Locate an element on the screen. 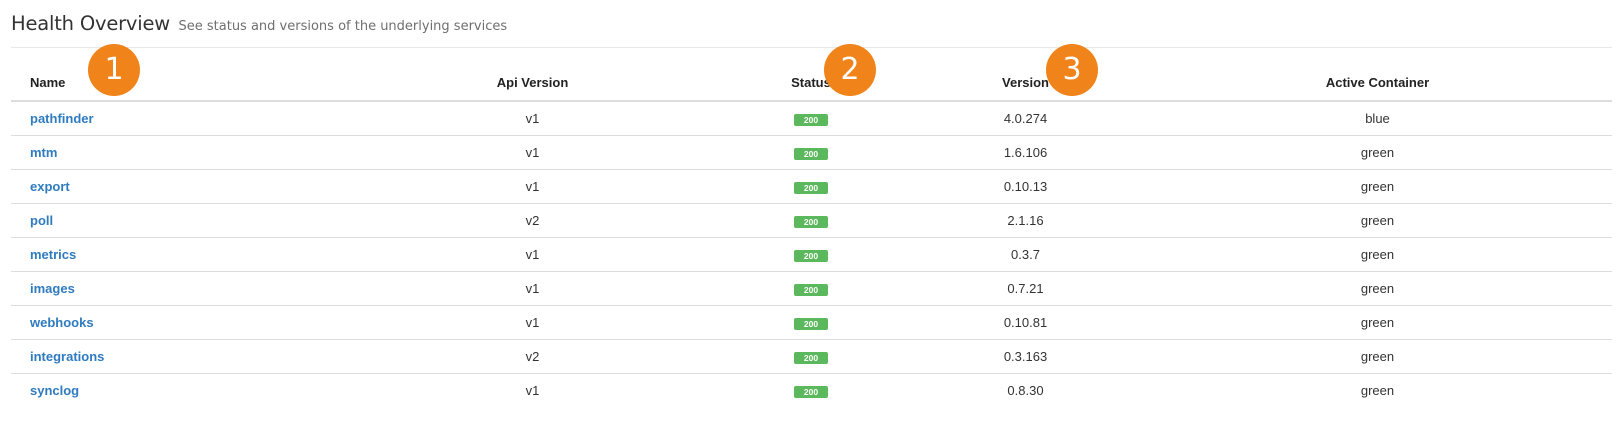 The width and height of the screenshot is (1624, 443). service-link-integrations: integrations is located at coordinates (67, 356).